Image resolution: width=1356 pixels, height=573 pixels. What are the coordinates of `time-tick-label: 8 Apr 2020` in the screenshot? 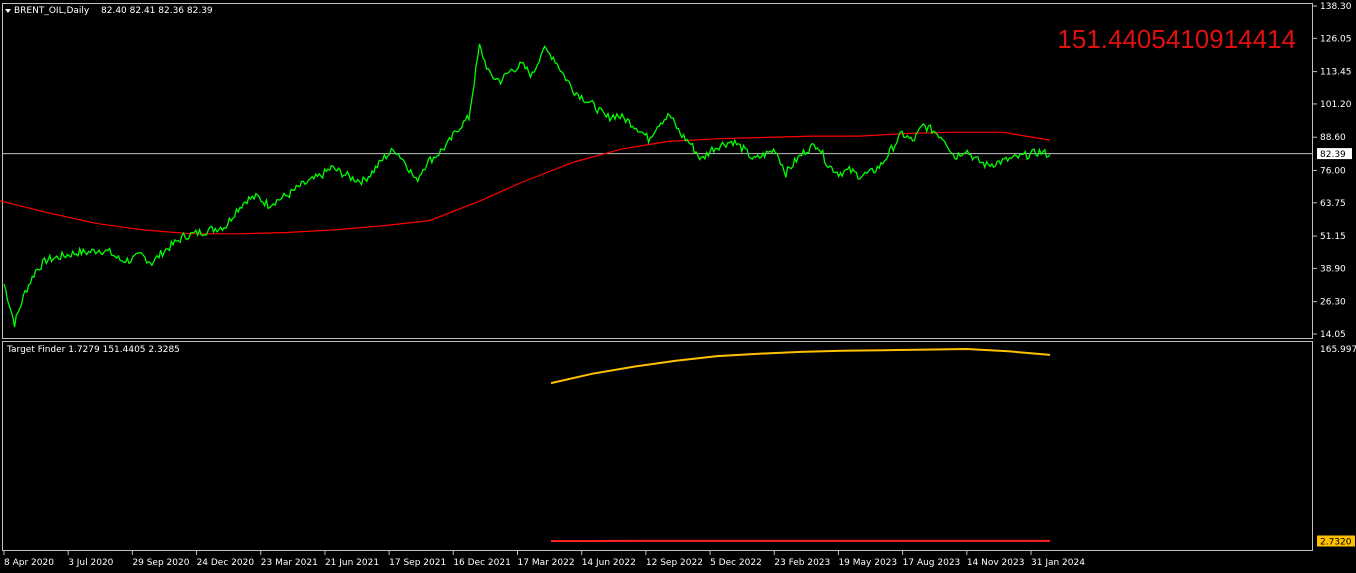 It's located at (29, 563).